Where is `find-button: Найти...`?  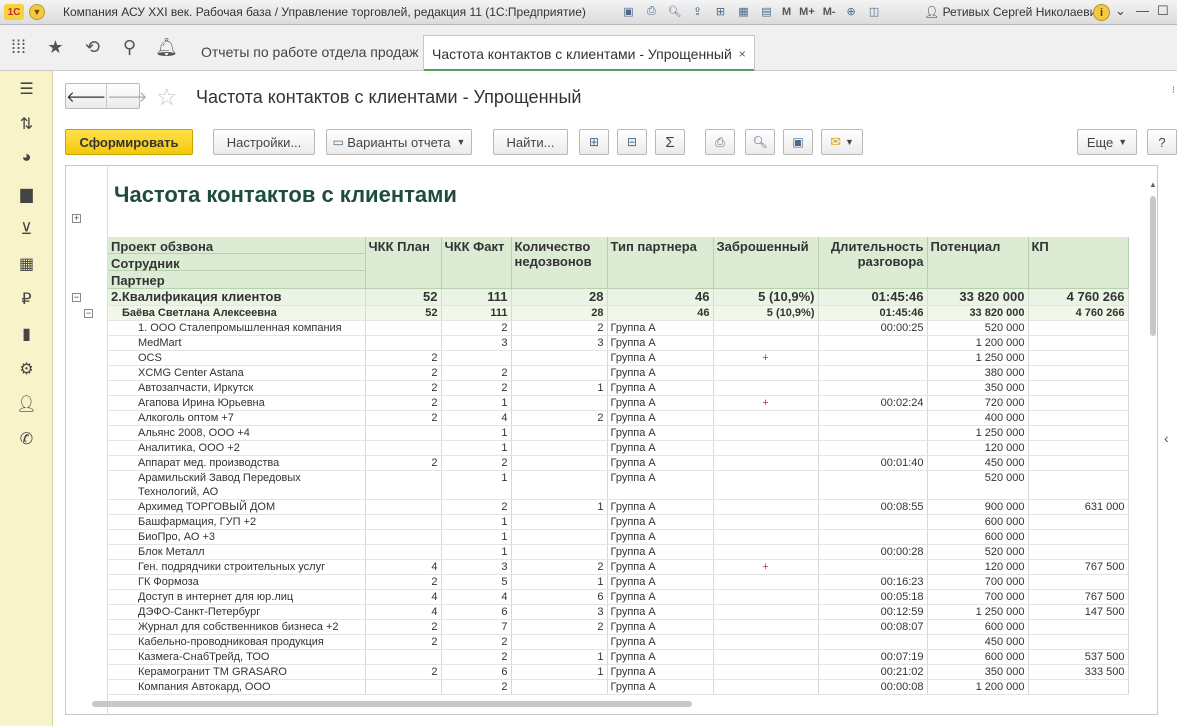
find-button: Найти... is located at coordinates (530, 142).